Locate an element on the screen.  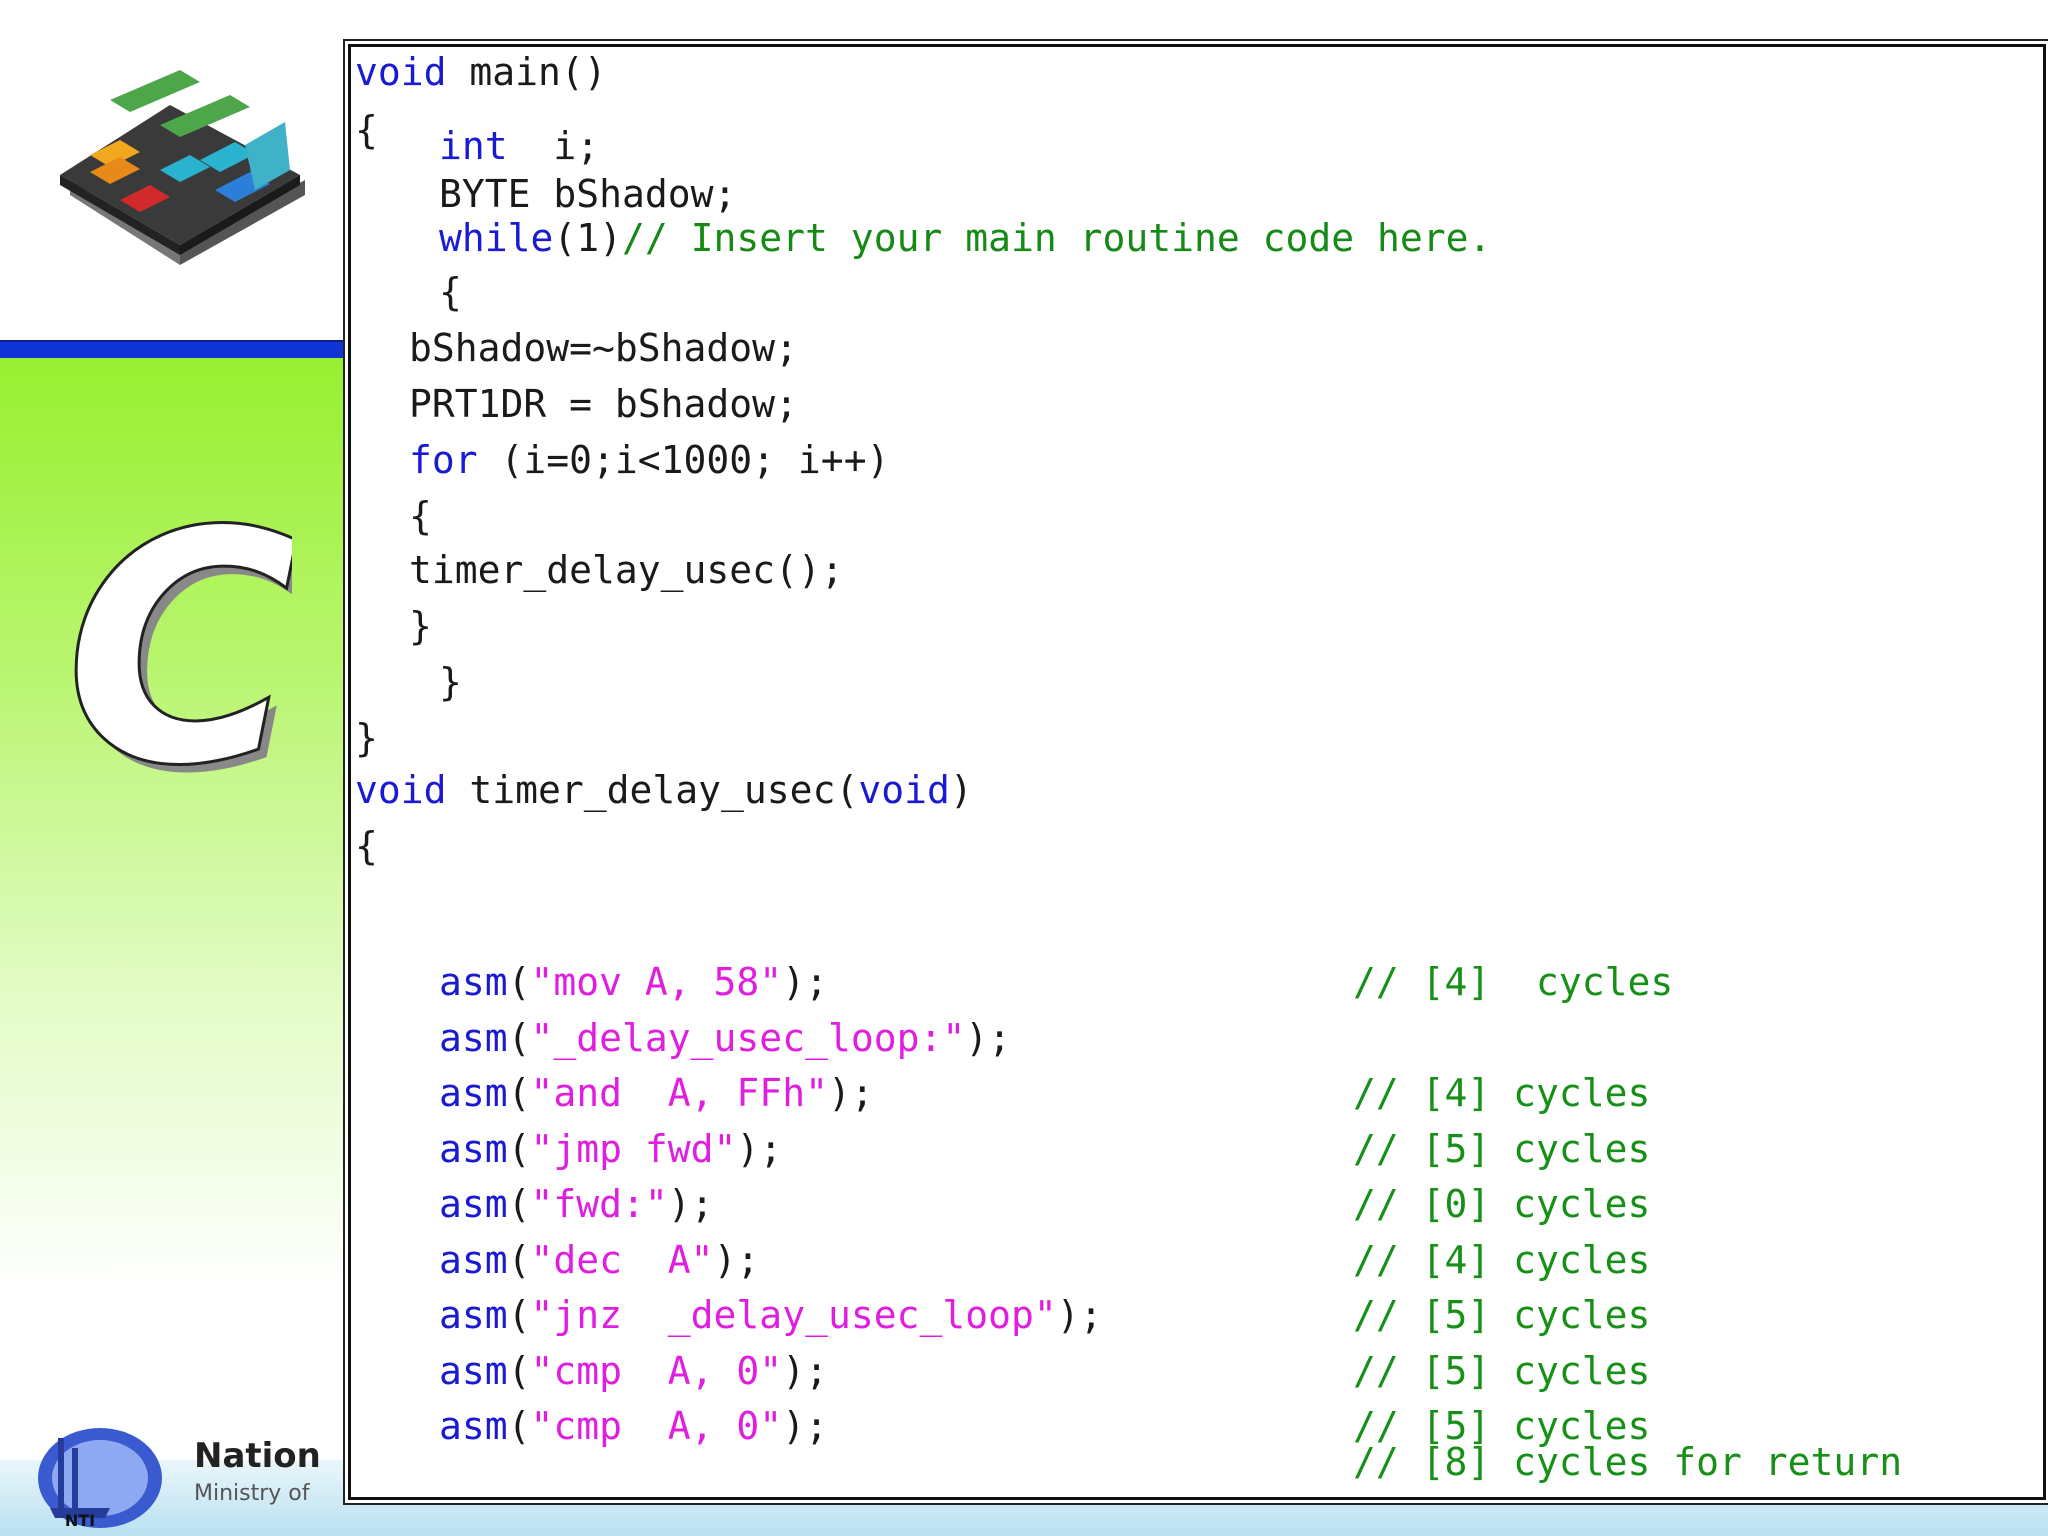
asm-string: "jmp fwd" is located at coordinates (633, 1148).